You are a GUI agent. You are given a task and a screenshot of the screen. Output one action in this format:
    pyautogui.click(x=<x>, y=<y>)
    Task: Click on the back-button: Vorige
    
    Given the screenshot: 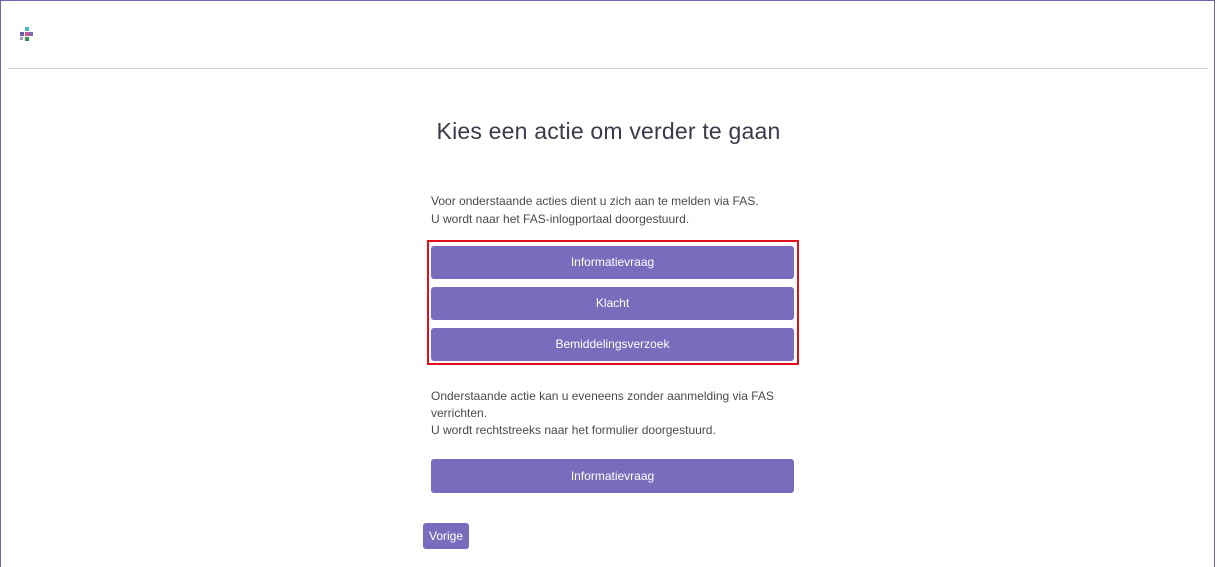 What is the action you would take?
    pyautogui.click(x=446, y=536)
    